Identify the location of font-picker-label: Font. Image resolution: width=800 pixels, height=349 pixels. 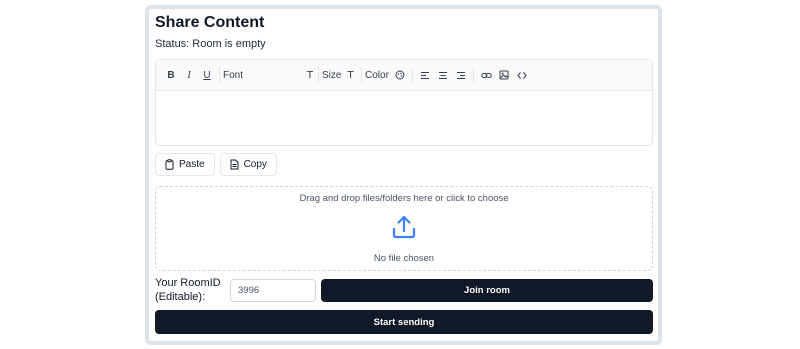
(233, 75).